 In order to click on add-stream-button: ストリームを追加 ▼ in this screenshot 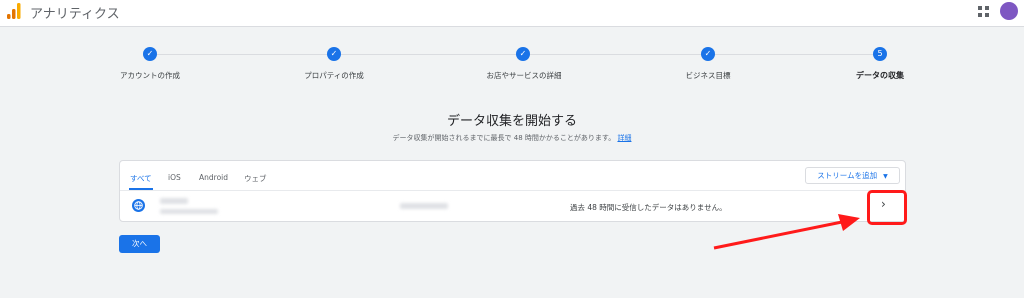, I will do `click(852, 175)`.